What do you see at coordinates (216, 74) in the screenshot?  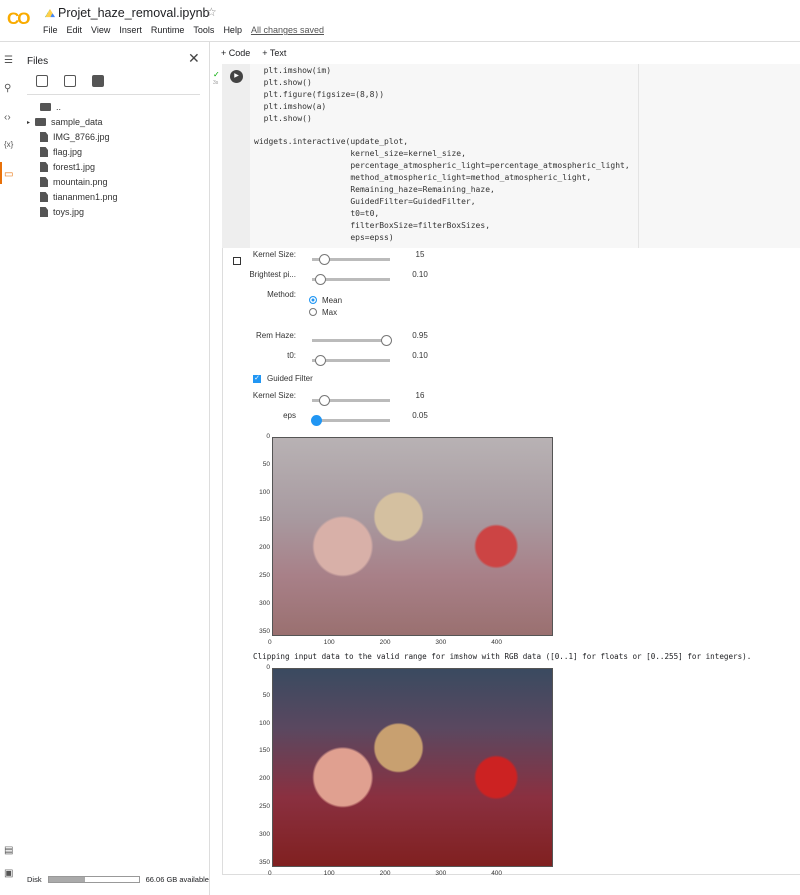 I see `check-icon: ✓` at bounding box center [216, 74].